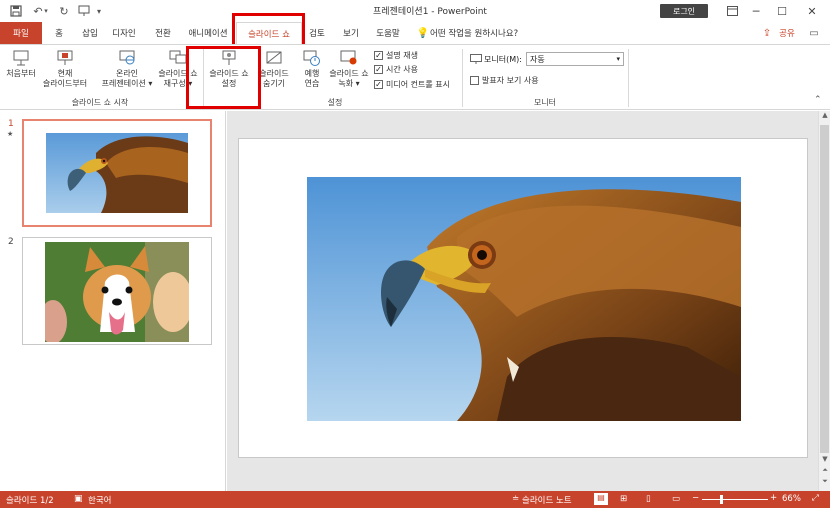 The width and height of the screenshot is (830, 508). Describe the element at coordinates (274, 73) in the screenshot. I see `hide-label-1: 슬라이드` at that location.